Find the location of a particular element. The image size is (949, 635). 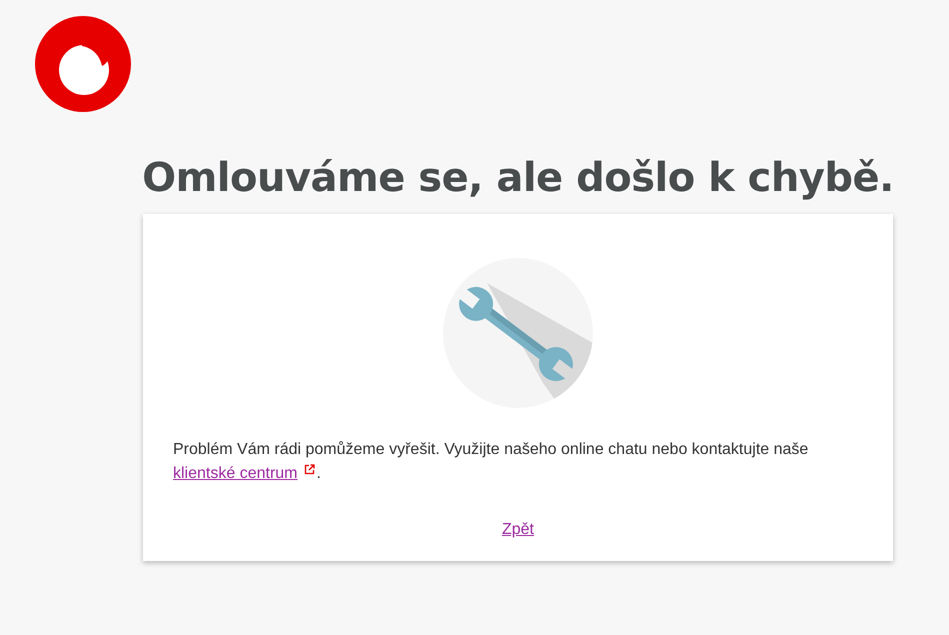

page-title: Omlouváme se, ale došlo k chybě. is located at coordinates (518, 178).